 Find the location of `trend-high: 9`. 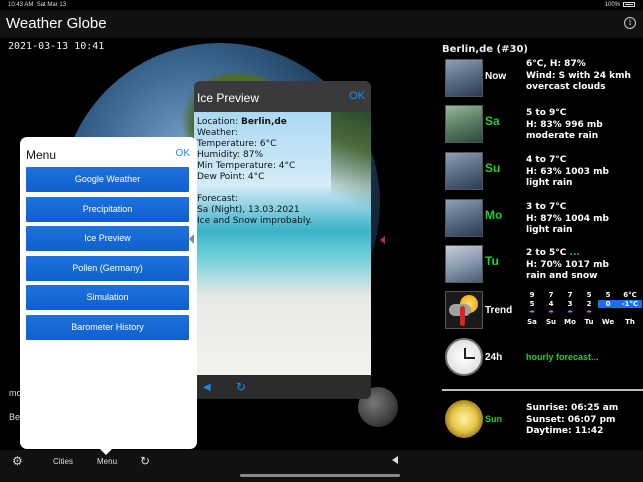

trend-high: 9 is located at coordinates (532, 295).